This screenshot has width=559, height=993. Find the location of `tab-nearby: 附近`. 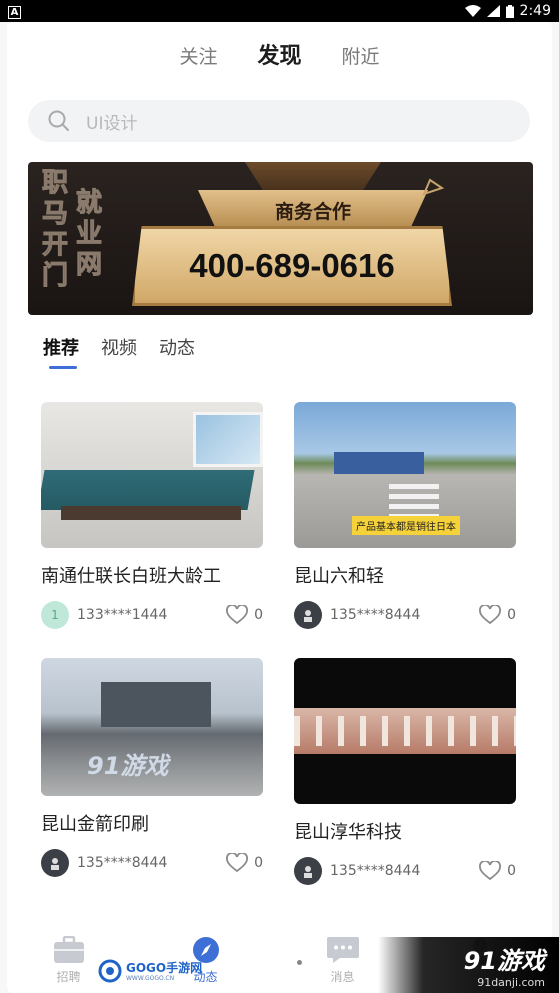

tab-nearby: 附近 is located at coordinates (361, 55).